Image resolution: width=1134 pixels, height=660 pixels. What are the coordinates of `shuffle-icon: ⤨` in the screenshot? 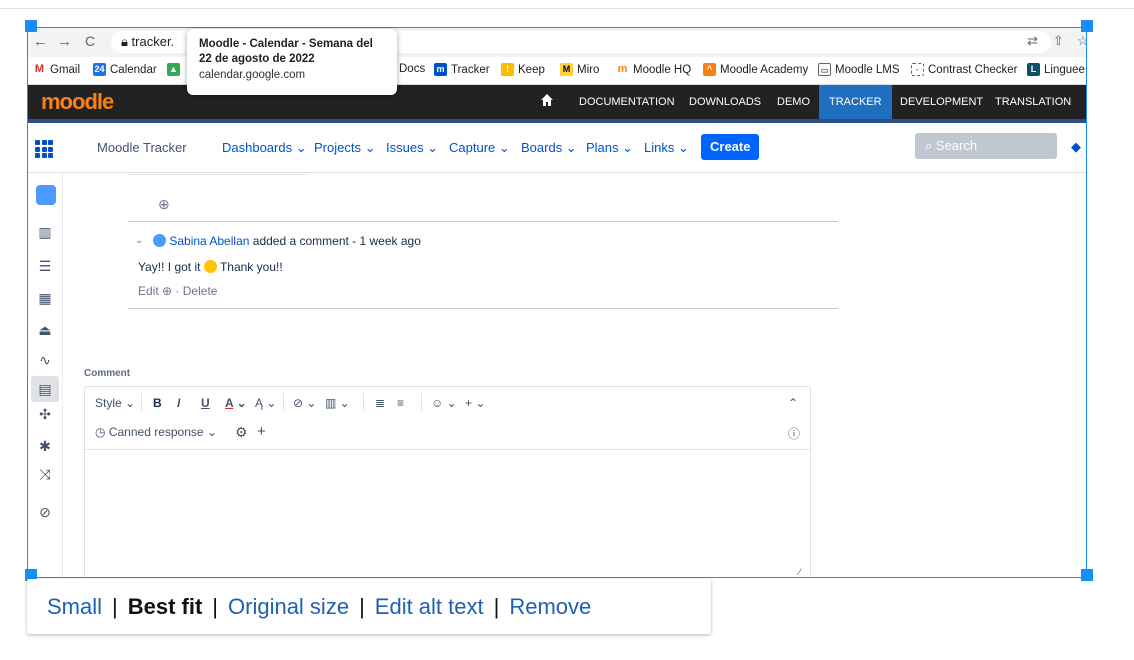 It's located at (45, 474).